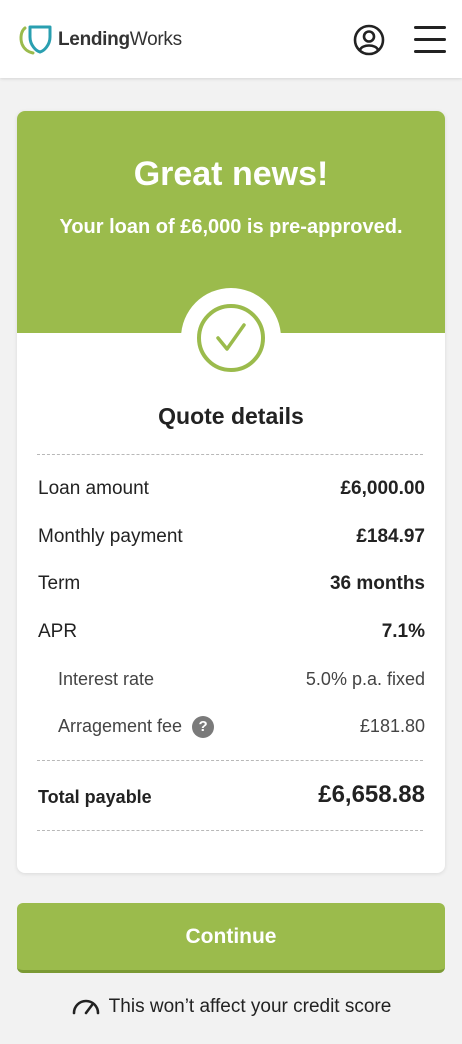  What do you see at coordinates (365, 679) in the screenshot?
I see `row-value: 5.0% p.a. fixed` at bounding box center [365, 679].